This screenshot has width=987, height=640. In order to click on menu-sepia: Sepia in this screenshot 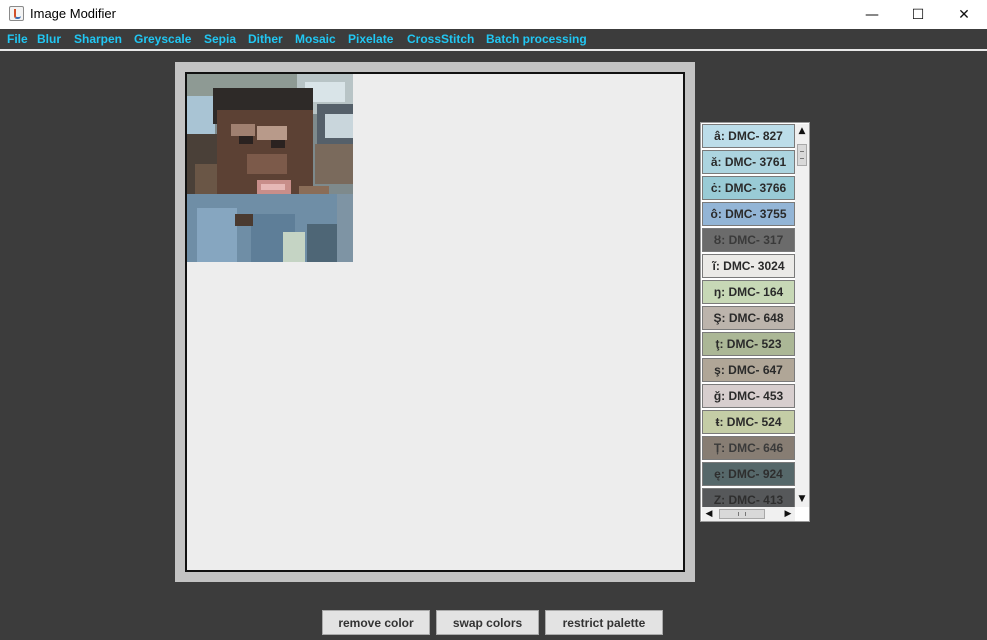, I will do `click(220, 39)`.